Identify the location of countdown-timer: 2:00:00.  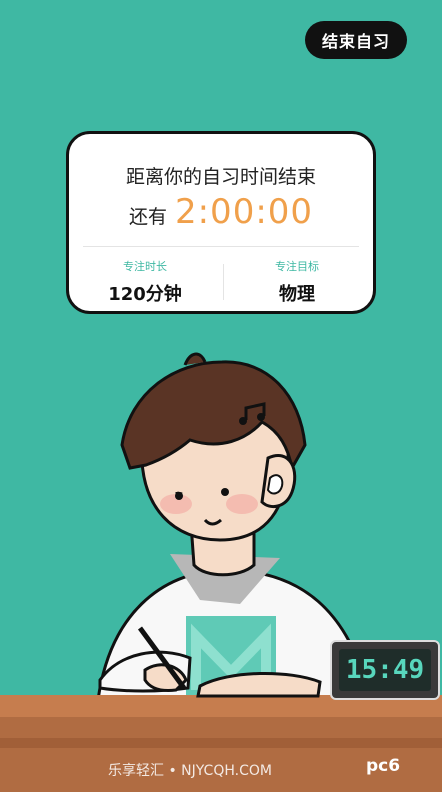
(244, 212).